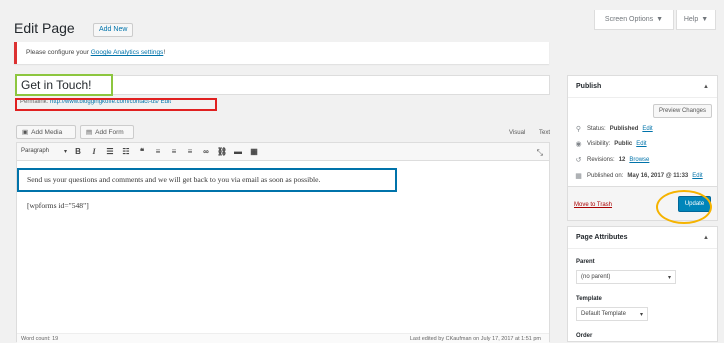 This screenshot has width=724, height=343. I want to click on revisions-label: Revisions:, so click(601, 160).